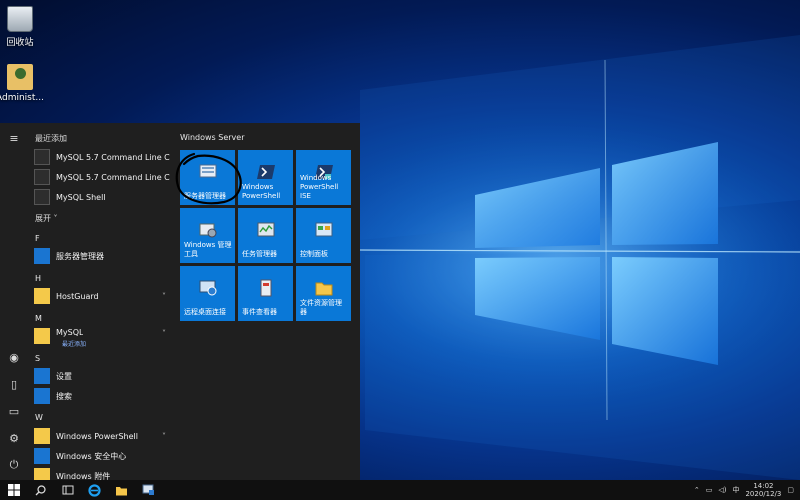  What do you see at coordinates (400, 490) in the screenshot?
I see `taskbar: ⌃ ▭ ◁) 中 14:02 2020/12/3 ▢` at bounding box center [400, 490].